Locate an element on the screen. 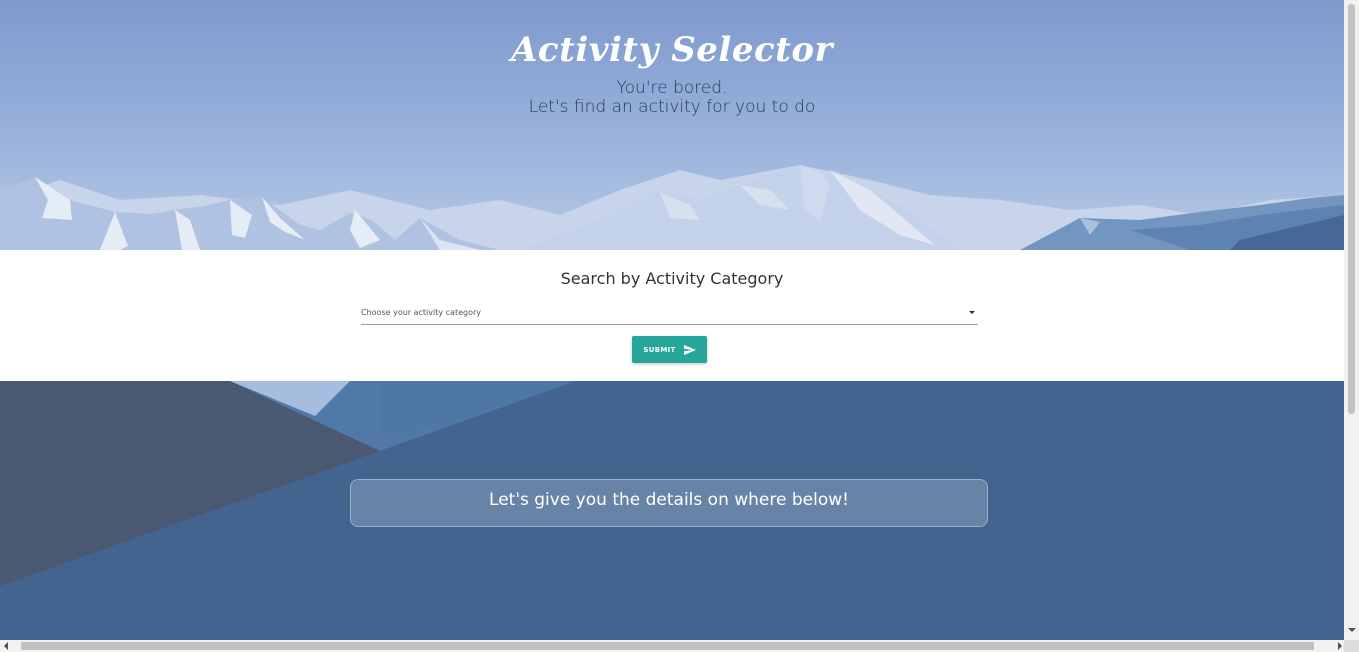 The height and width of the screenshot is (652, 1359). vertical-scrollbar is located at coordinates (1351, 320).